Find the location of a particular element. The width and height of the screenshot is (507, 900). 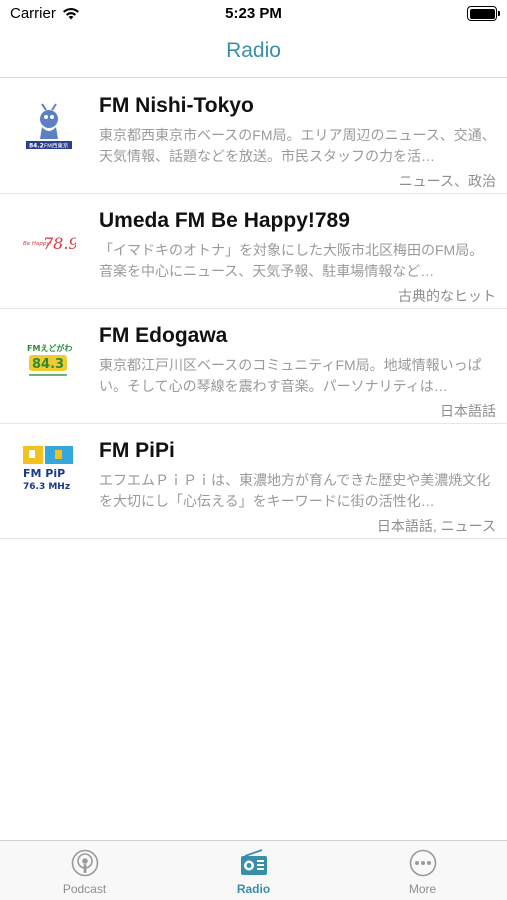

tab-podcast: Podcast is located at coordinates (84, 870).